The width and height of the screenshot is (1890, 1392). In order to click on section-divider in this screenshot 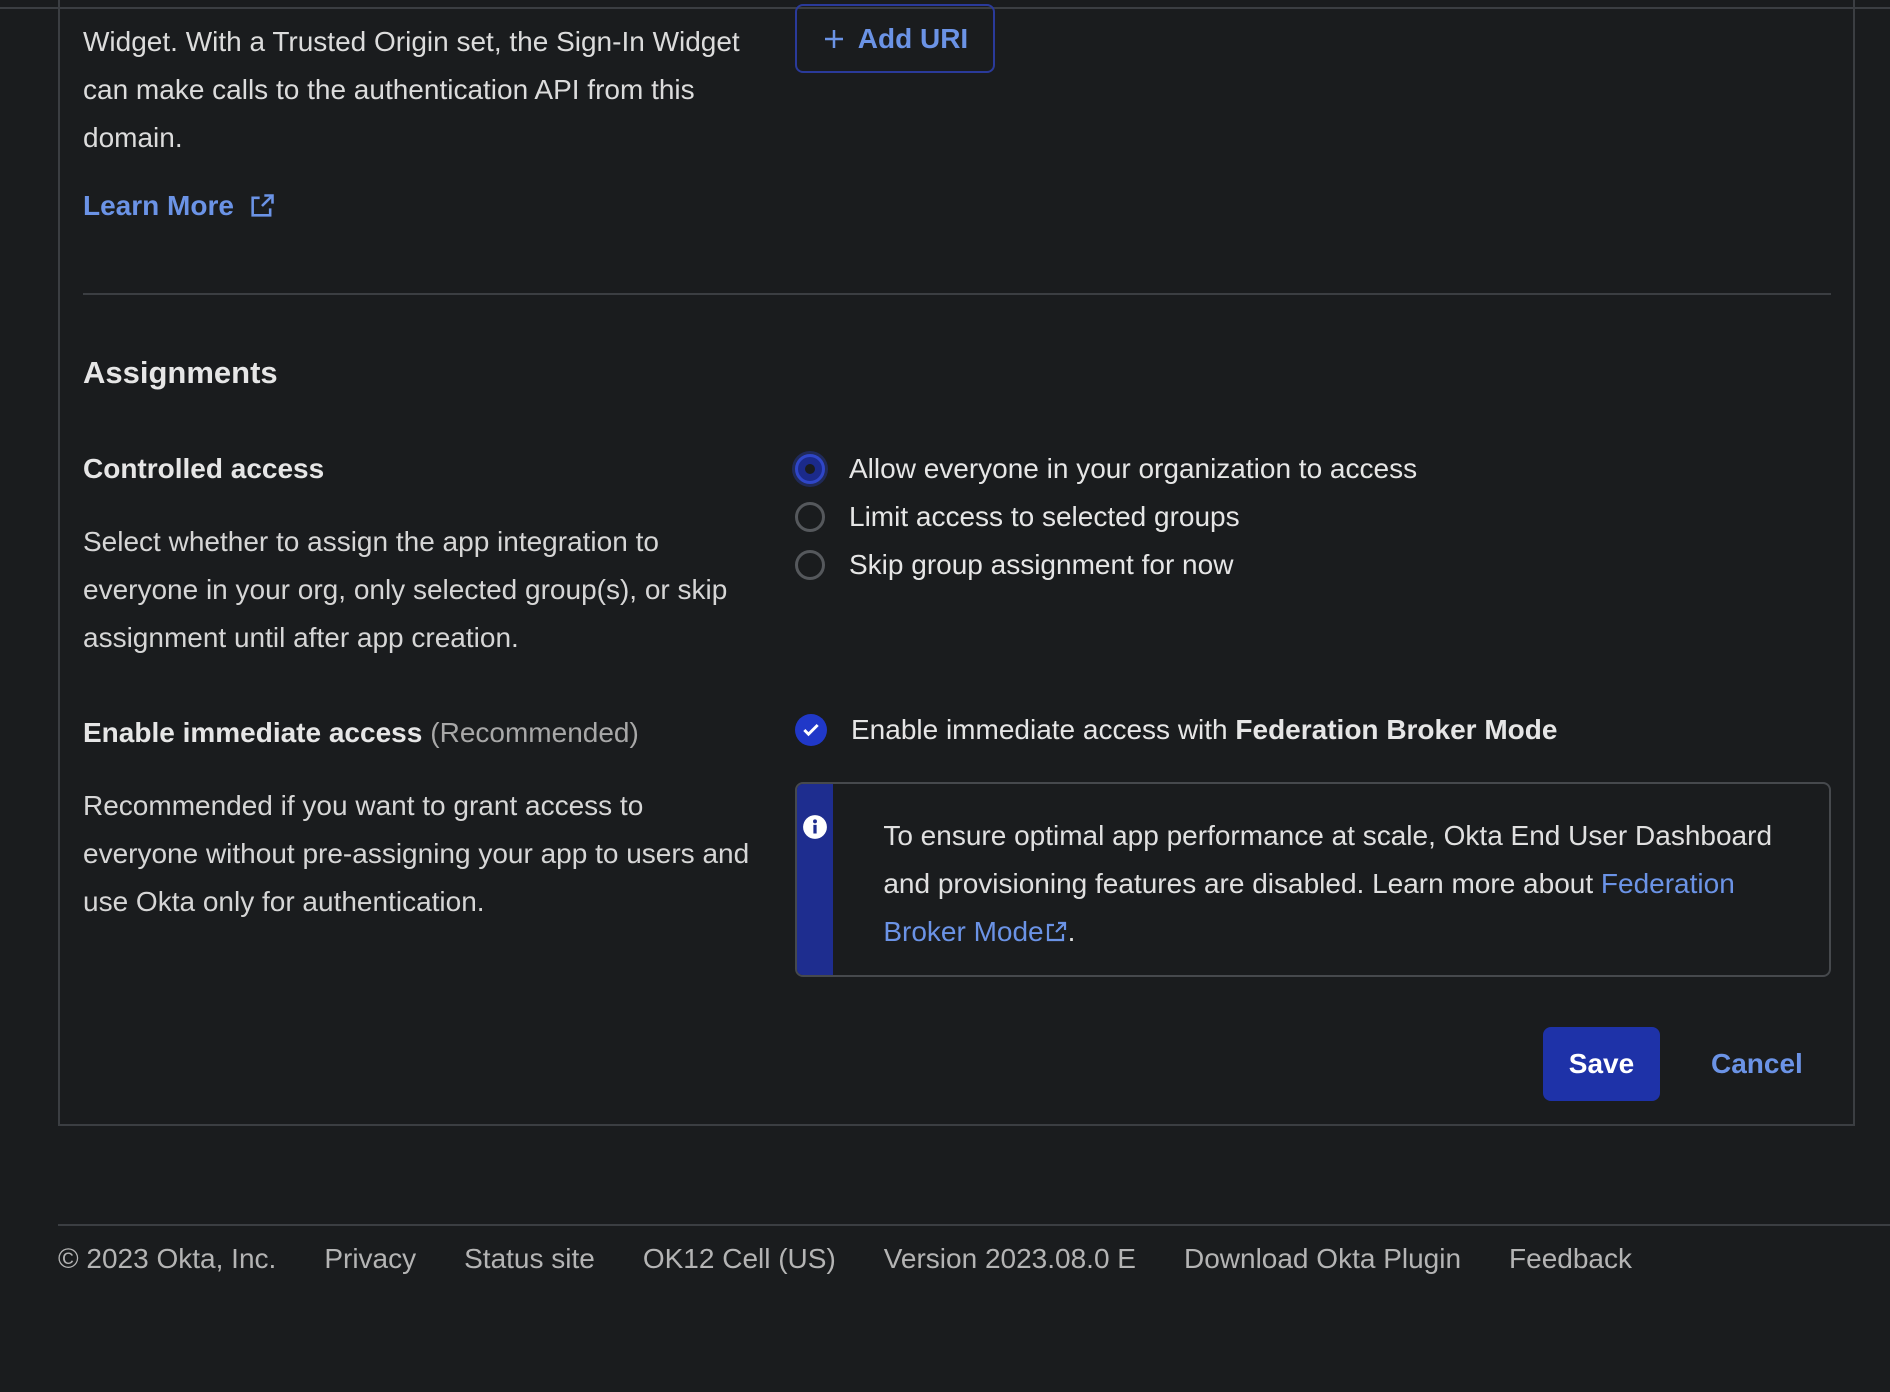, I will do `click(957, 294)`.